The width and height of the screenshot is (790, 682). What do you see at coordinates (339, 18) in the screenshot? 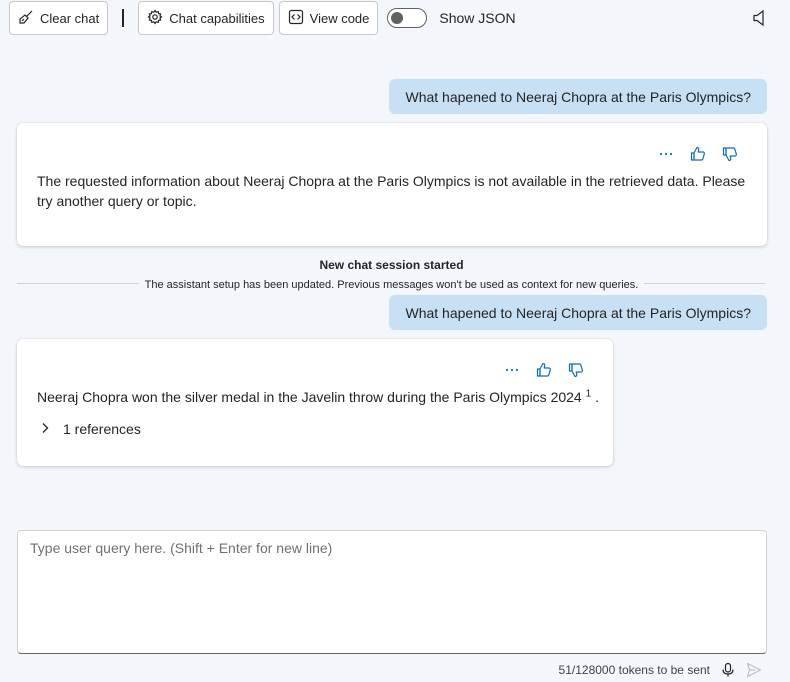
I see `view-code-label: View code` at bounding box center [339, 18].